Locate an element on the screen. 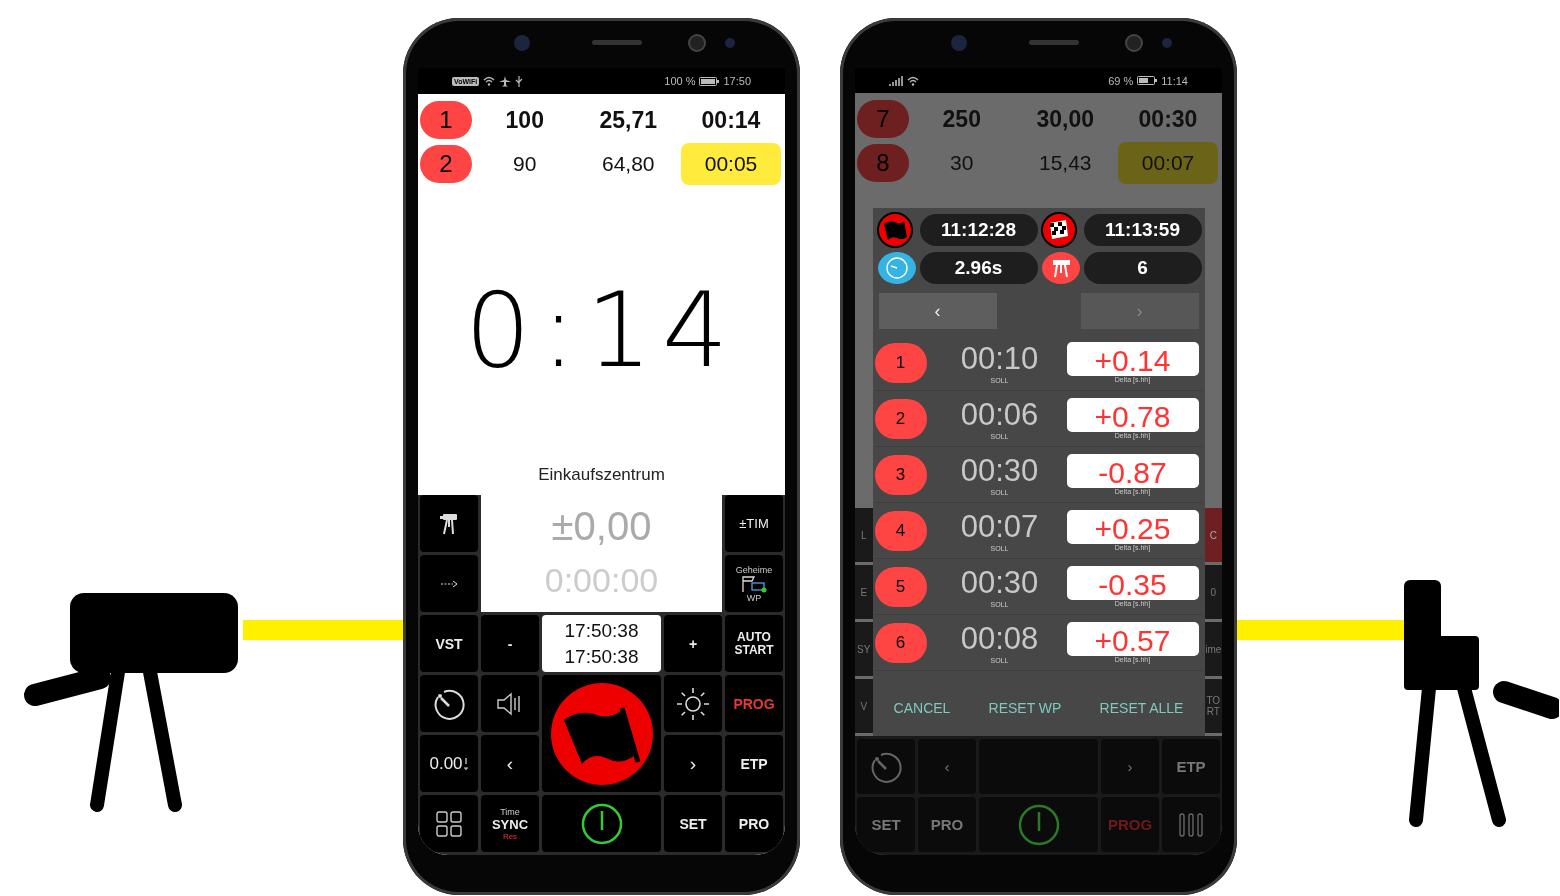 The height and width of the screenshot is (896, 1560). waypoint-badge: 2 is located at coordinates (900, 418).